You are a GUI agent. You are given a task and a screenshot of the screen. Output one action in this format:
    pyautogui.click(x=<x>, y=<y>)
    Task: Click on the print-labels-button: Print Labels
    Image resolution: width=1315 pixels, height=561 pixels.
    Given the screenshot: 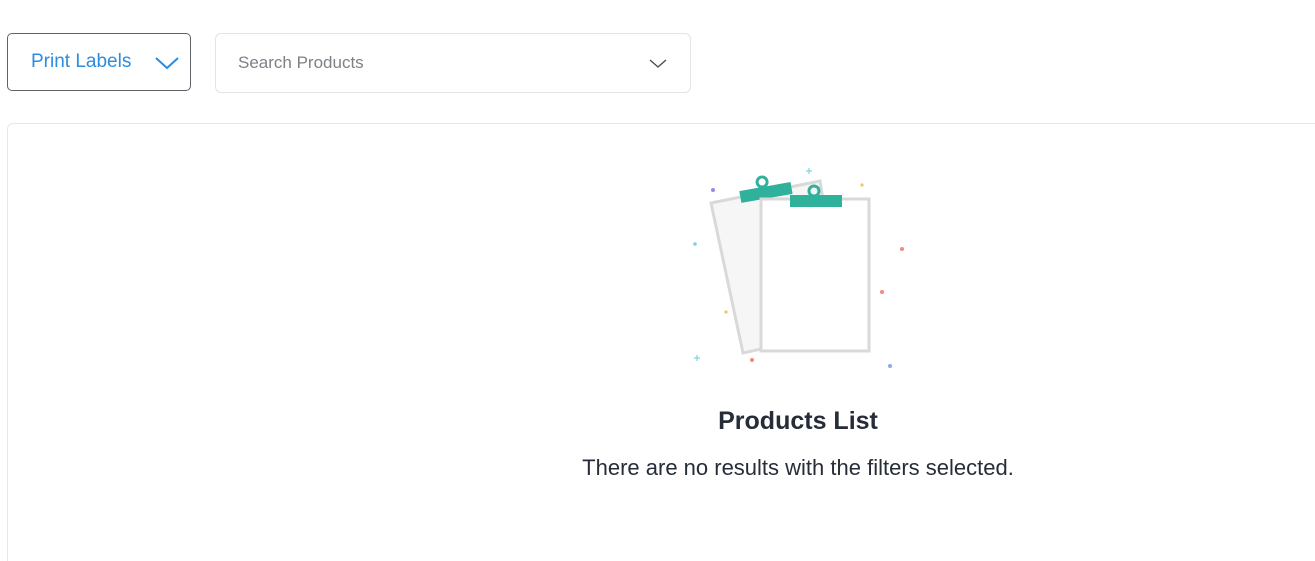 What is the action you would take?
    pyautogui.click(x=99, y=62)
    